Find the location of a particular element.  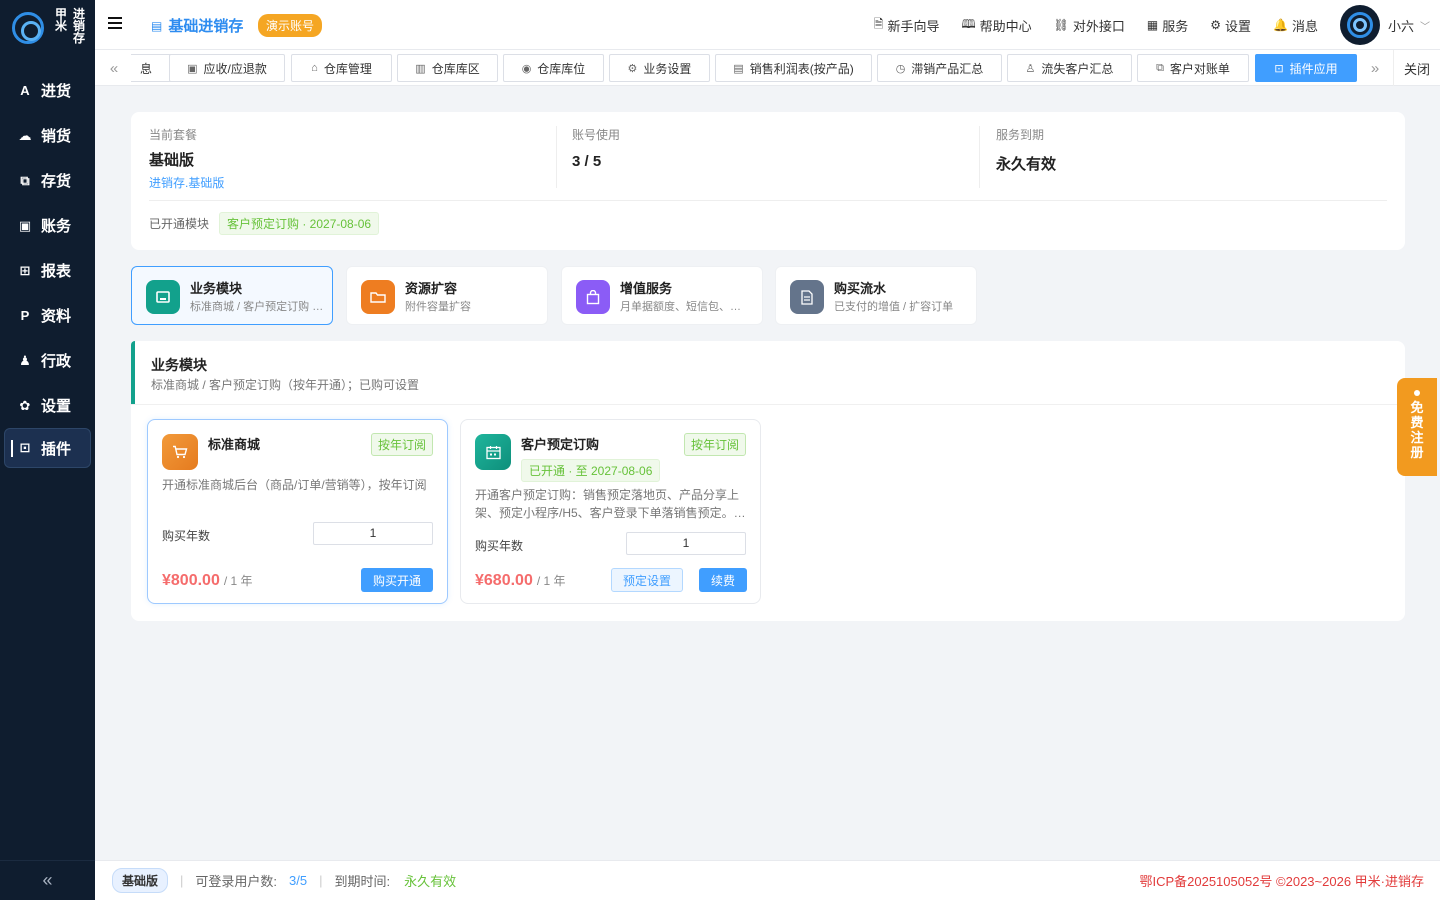

tab-business-settings: ⚙ 业务设置 is located at coordinates (659, 68).